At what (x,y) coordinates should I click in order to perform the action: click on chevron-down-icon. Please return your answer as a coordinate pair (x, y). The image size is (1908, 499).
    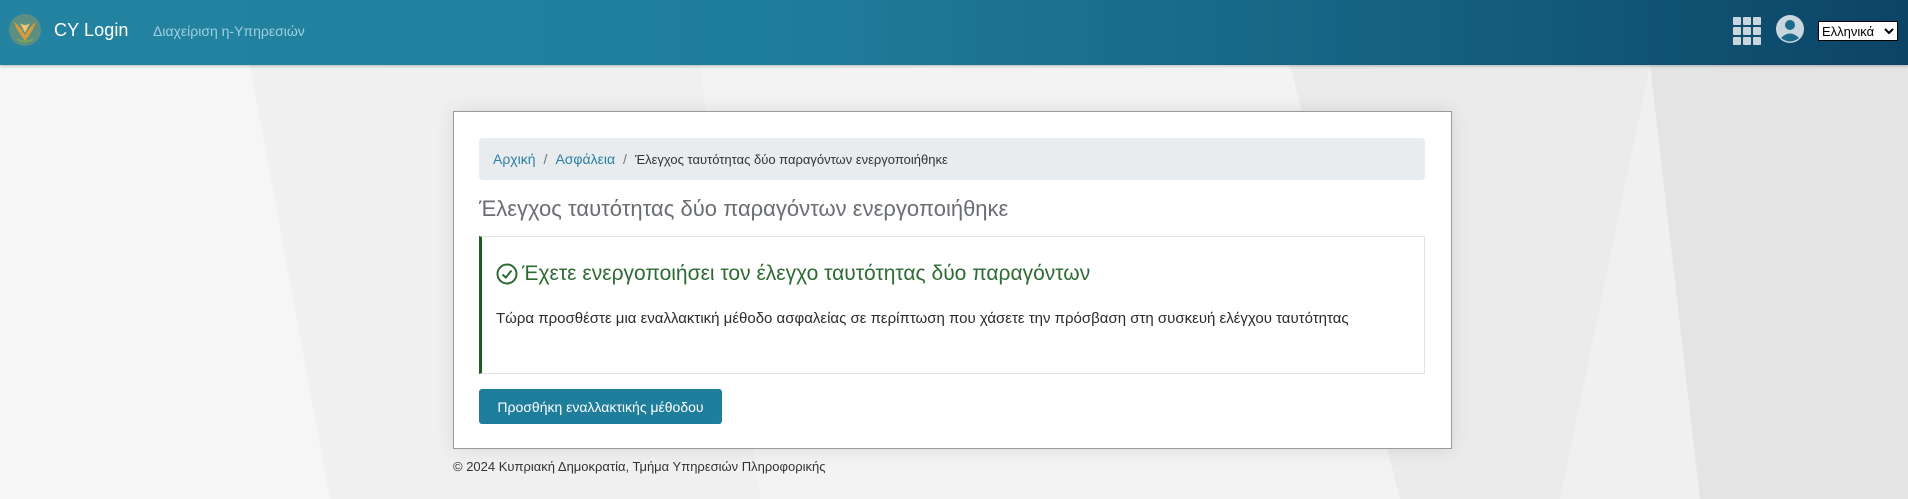
    Looking at the image, I should click on (1889, 31).